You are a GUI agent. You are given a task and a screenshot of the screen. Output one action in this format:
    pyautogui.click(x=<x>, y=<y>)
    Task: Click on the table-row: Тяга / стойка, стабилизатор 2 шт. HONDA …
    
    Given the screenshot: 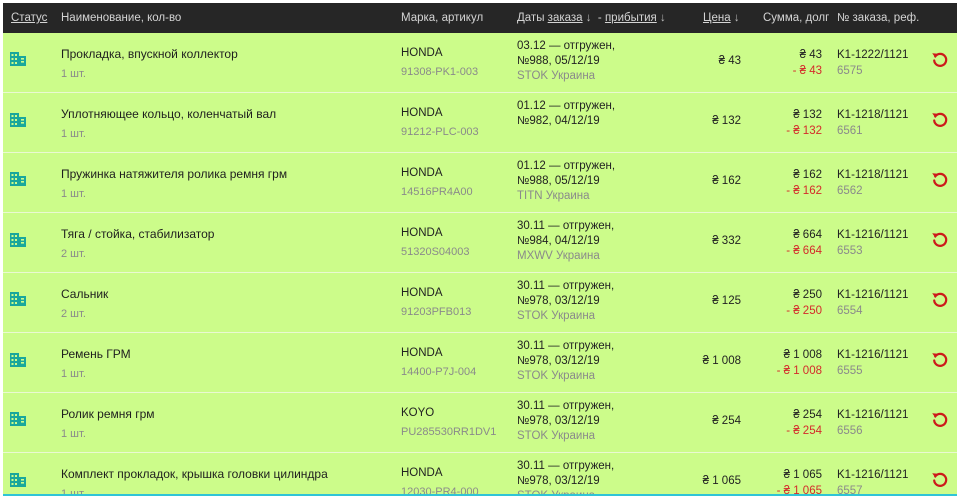 What is the action you would take?
    pyautogui.click(x=480, y=242)
    